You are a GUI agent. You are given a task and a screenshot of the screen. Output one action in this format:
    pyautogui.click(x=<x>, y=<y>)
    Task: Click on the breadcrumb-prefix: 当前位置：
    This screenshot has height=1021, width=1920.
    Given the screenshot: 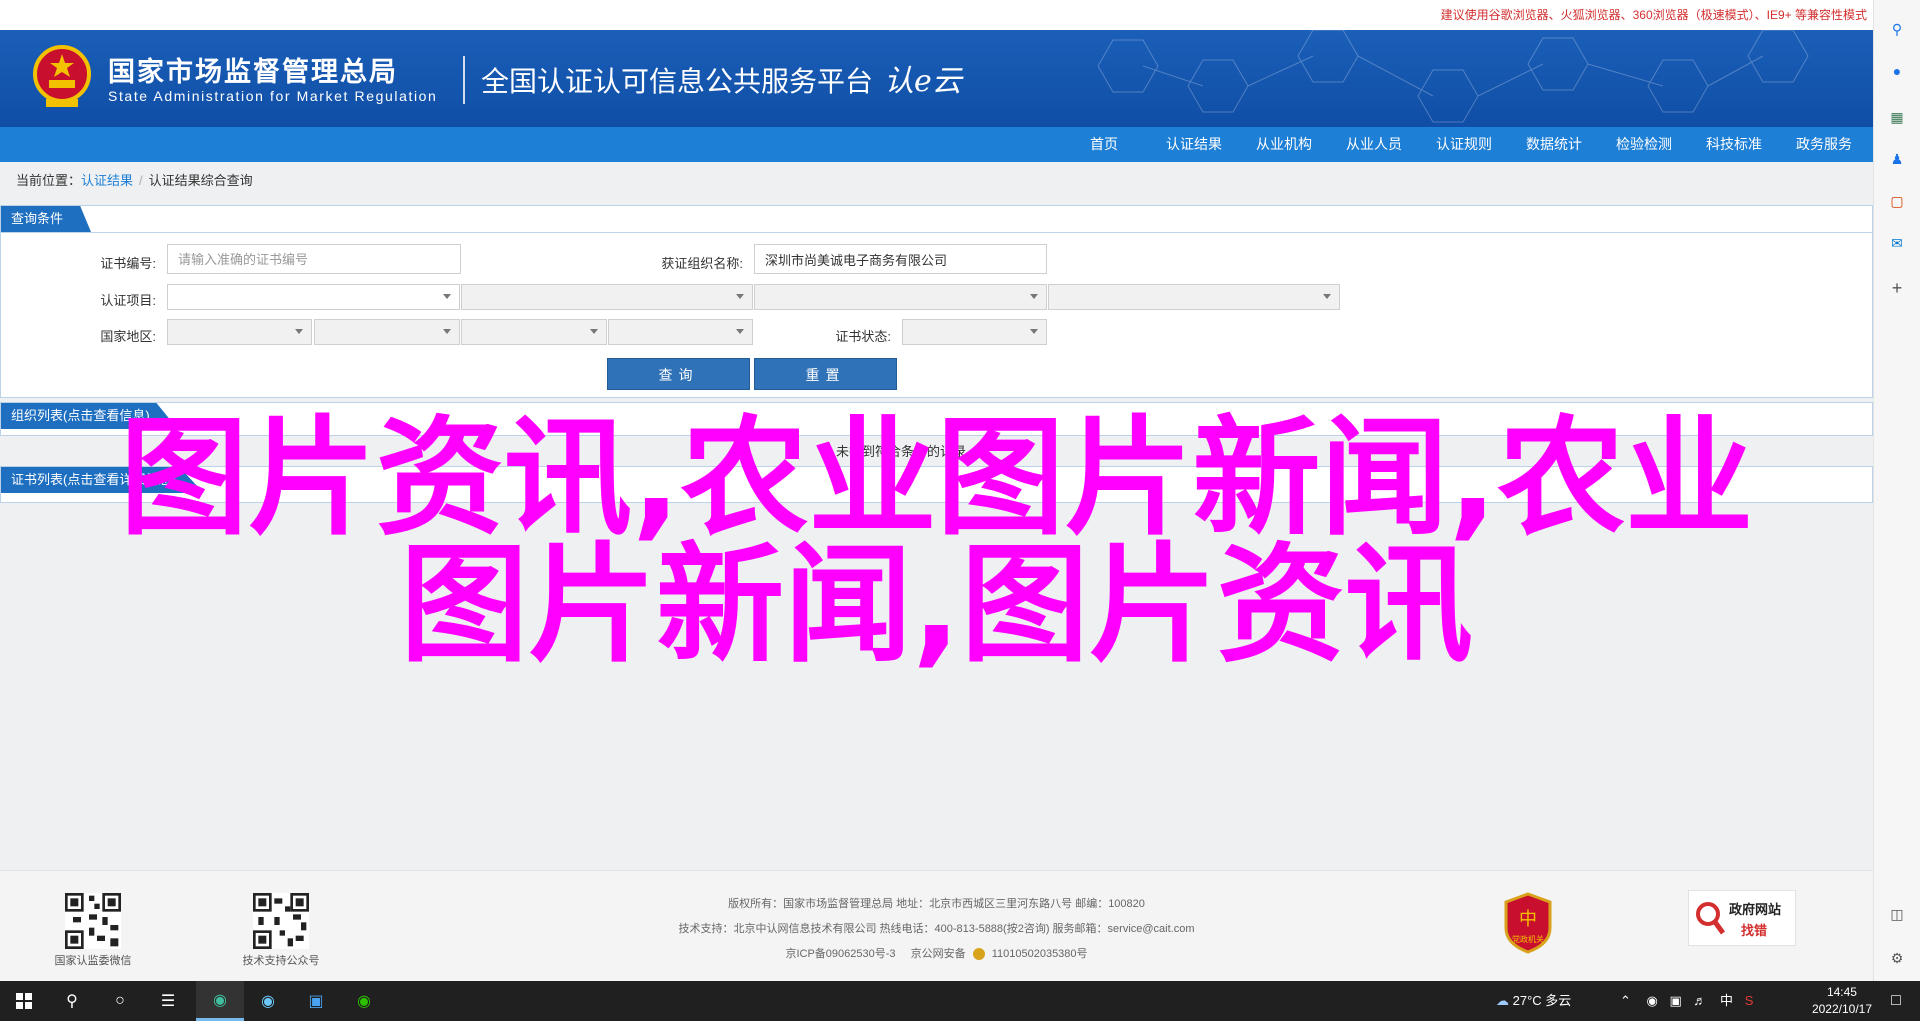 What is the action you would take?
    pyautogui.click(x=49, y=180)
    